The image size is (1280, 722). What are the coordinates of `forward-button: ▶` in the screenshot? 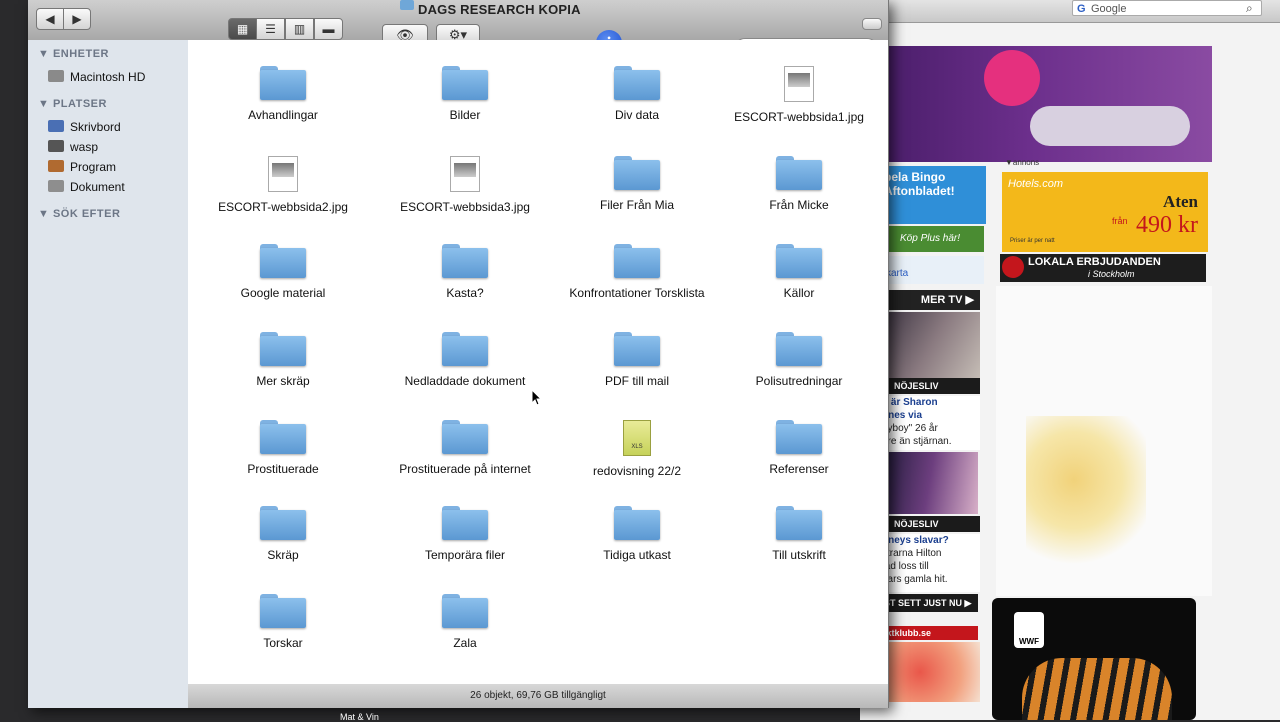 It's located at (77, 19).